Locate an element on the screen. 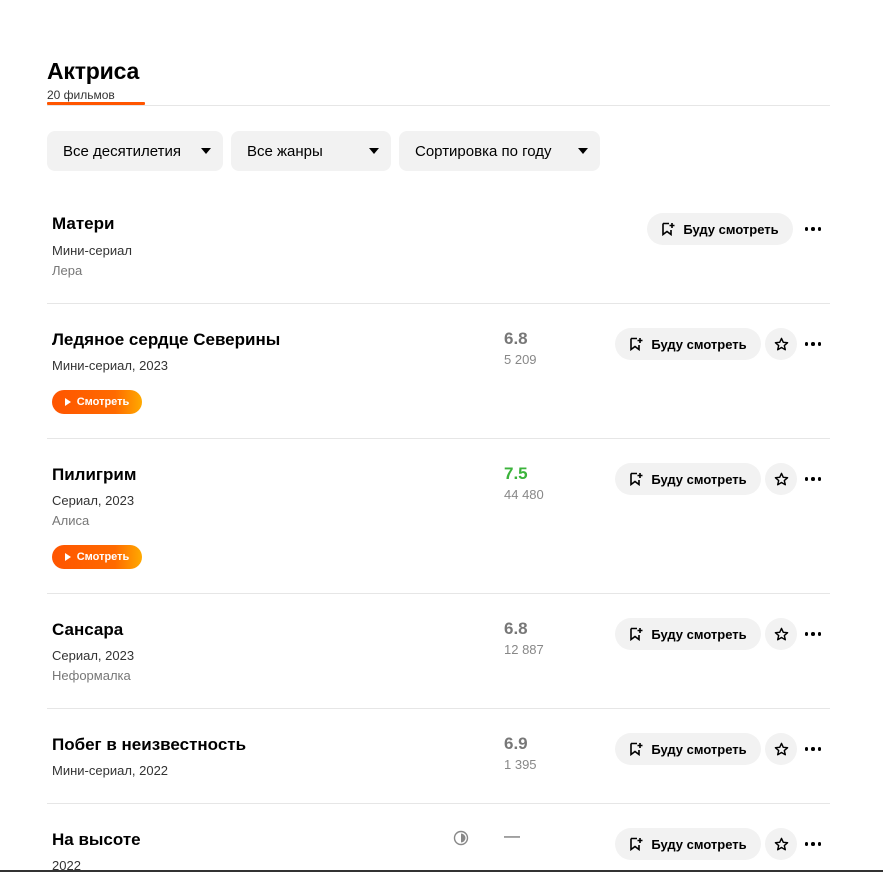 This screenshot has width=883, height=873. film-role: Лера is located at coordinates (67, 270).